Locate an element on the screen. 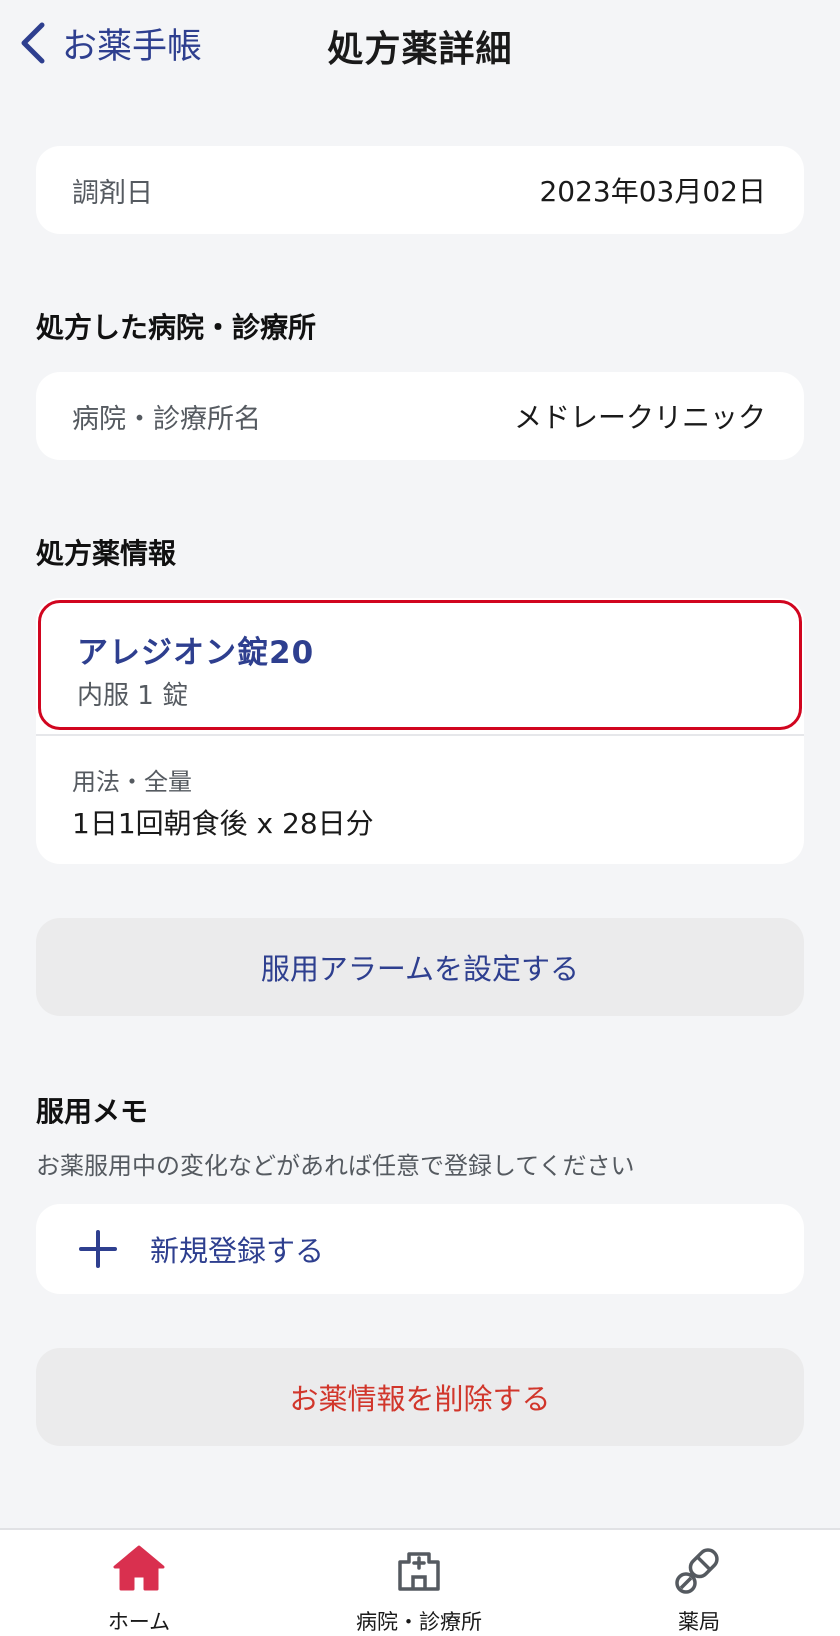 The image size is (840, 1636). drug-section-title: 処方薬情報 is located at coordinates (106, 553).